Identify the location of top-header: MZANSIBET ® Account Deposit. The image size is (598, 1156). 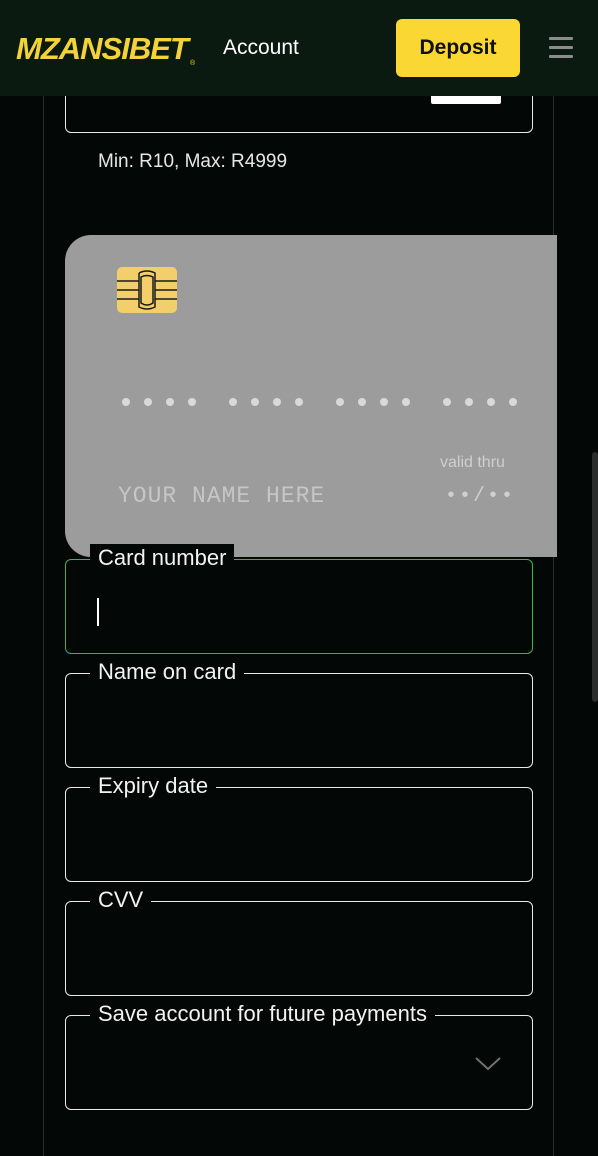
(299, 48).